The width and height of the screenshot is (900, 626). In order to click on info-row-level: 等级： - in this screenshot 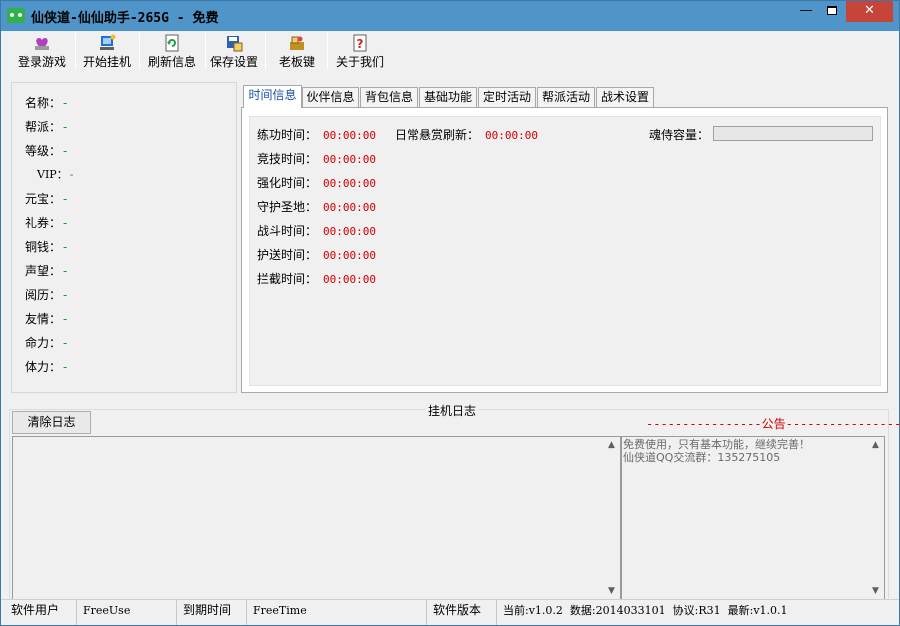, I will do `click(46, 151)`.